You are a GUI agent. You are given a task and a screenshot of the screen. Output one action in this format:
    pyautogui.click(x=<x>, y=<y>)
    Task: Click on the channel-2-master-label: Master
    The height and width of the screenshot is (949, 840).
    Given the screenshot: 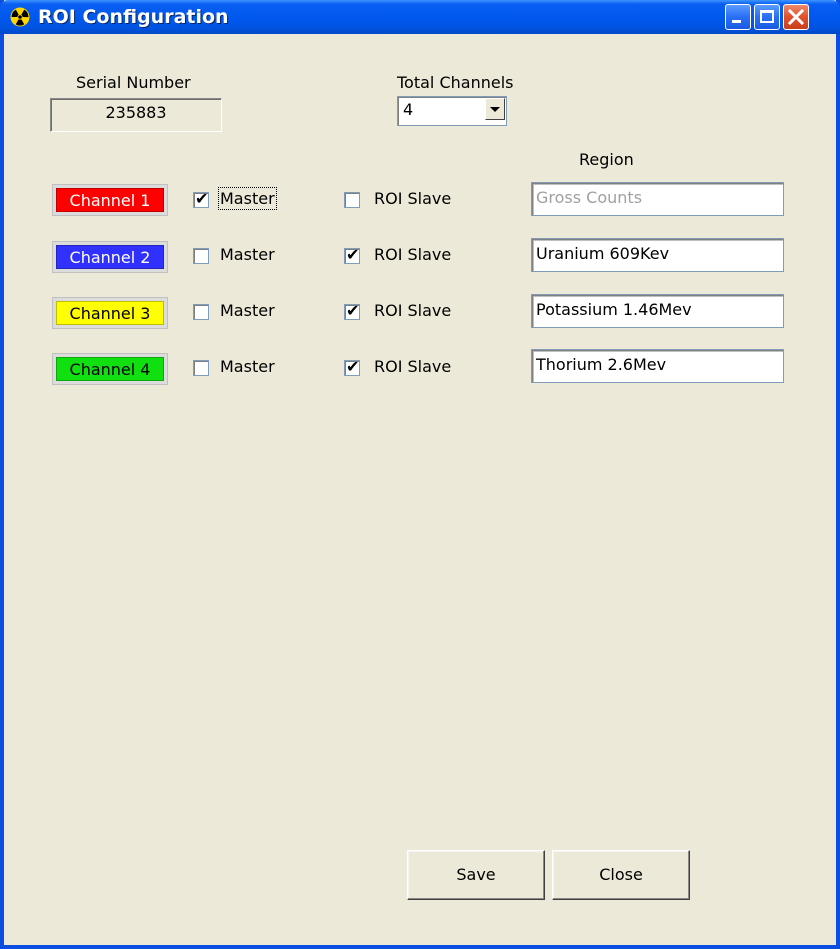 What is the action you would take?
    pyautogui.click(x=247, y=254)
    